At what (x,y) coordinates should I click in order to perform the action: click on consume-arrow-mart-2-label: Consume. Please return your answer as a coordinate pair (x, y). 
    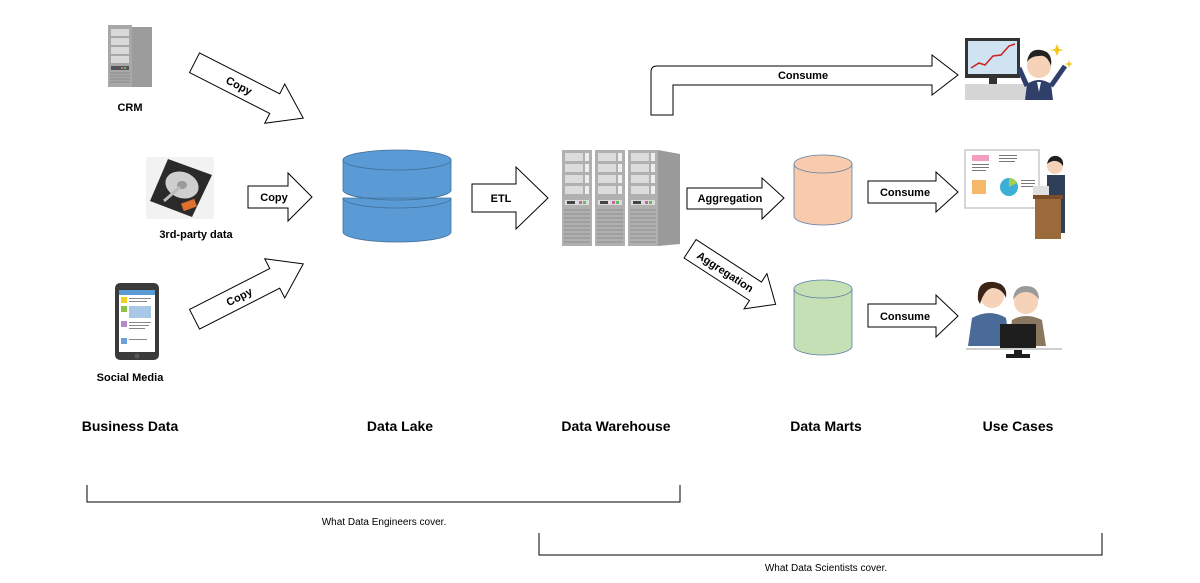
    Looking at the image, I should click on (905, 317).